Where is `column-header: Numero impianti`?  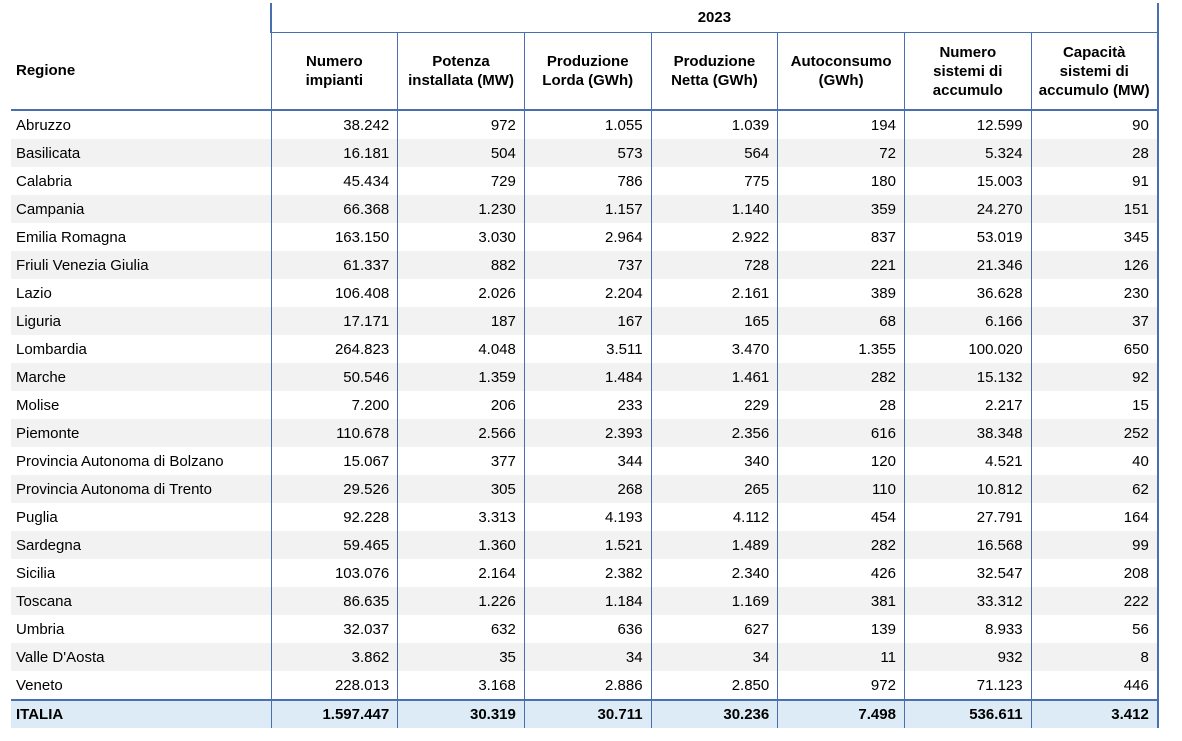
column-header: Numero impianti is located at coordinates (334, 71).